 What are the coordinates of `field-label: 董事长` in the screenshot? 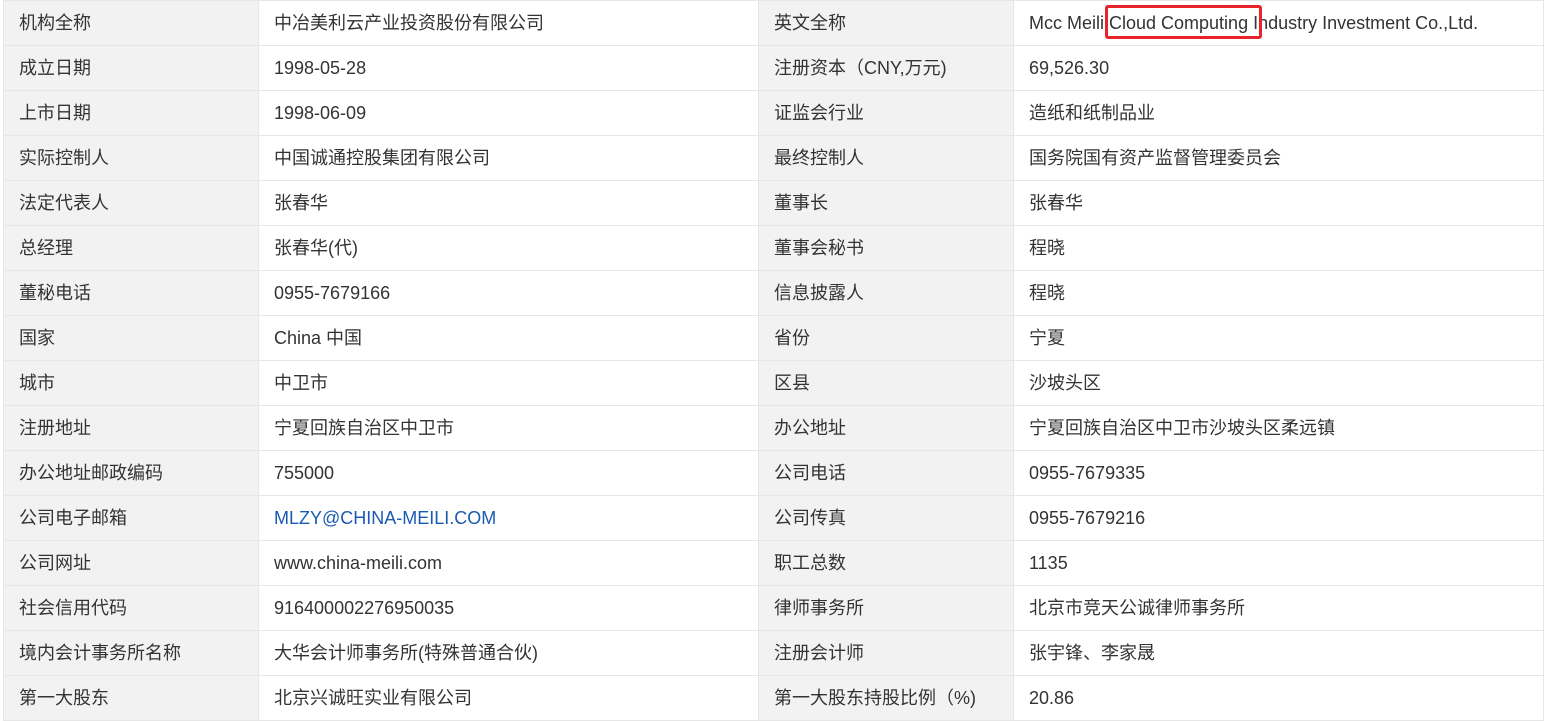 It's located at (886, 203).